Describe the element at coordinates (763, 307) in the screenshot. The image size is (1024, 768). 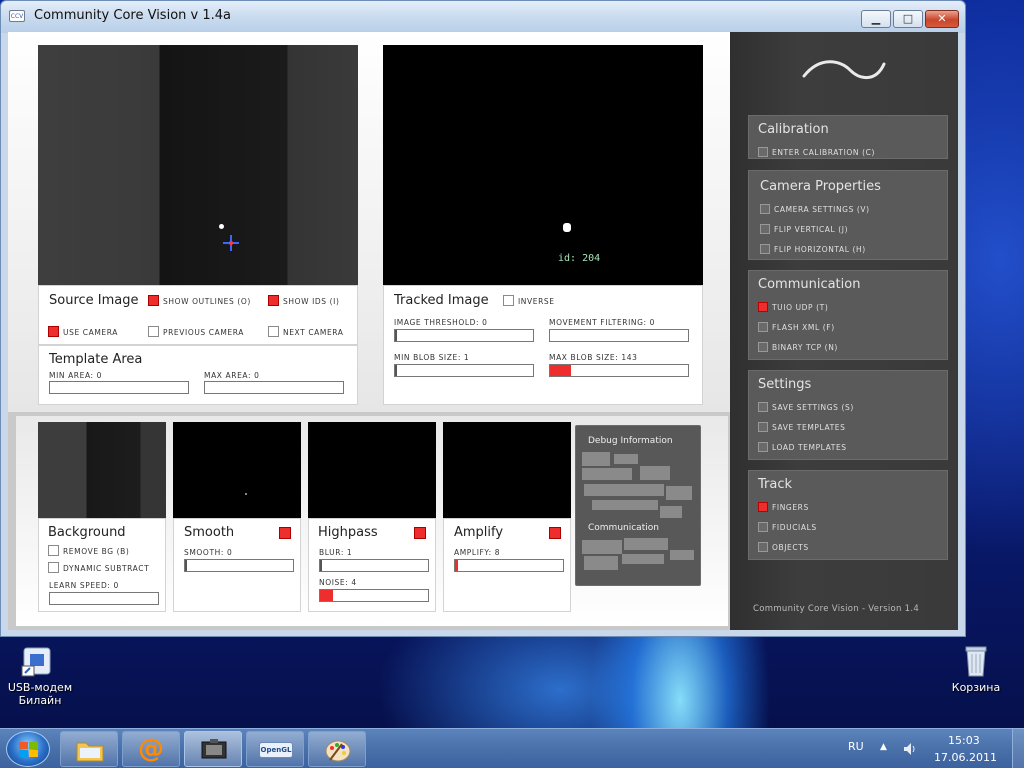
I see `tuio-udp-checkbox` at that location.